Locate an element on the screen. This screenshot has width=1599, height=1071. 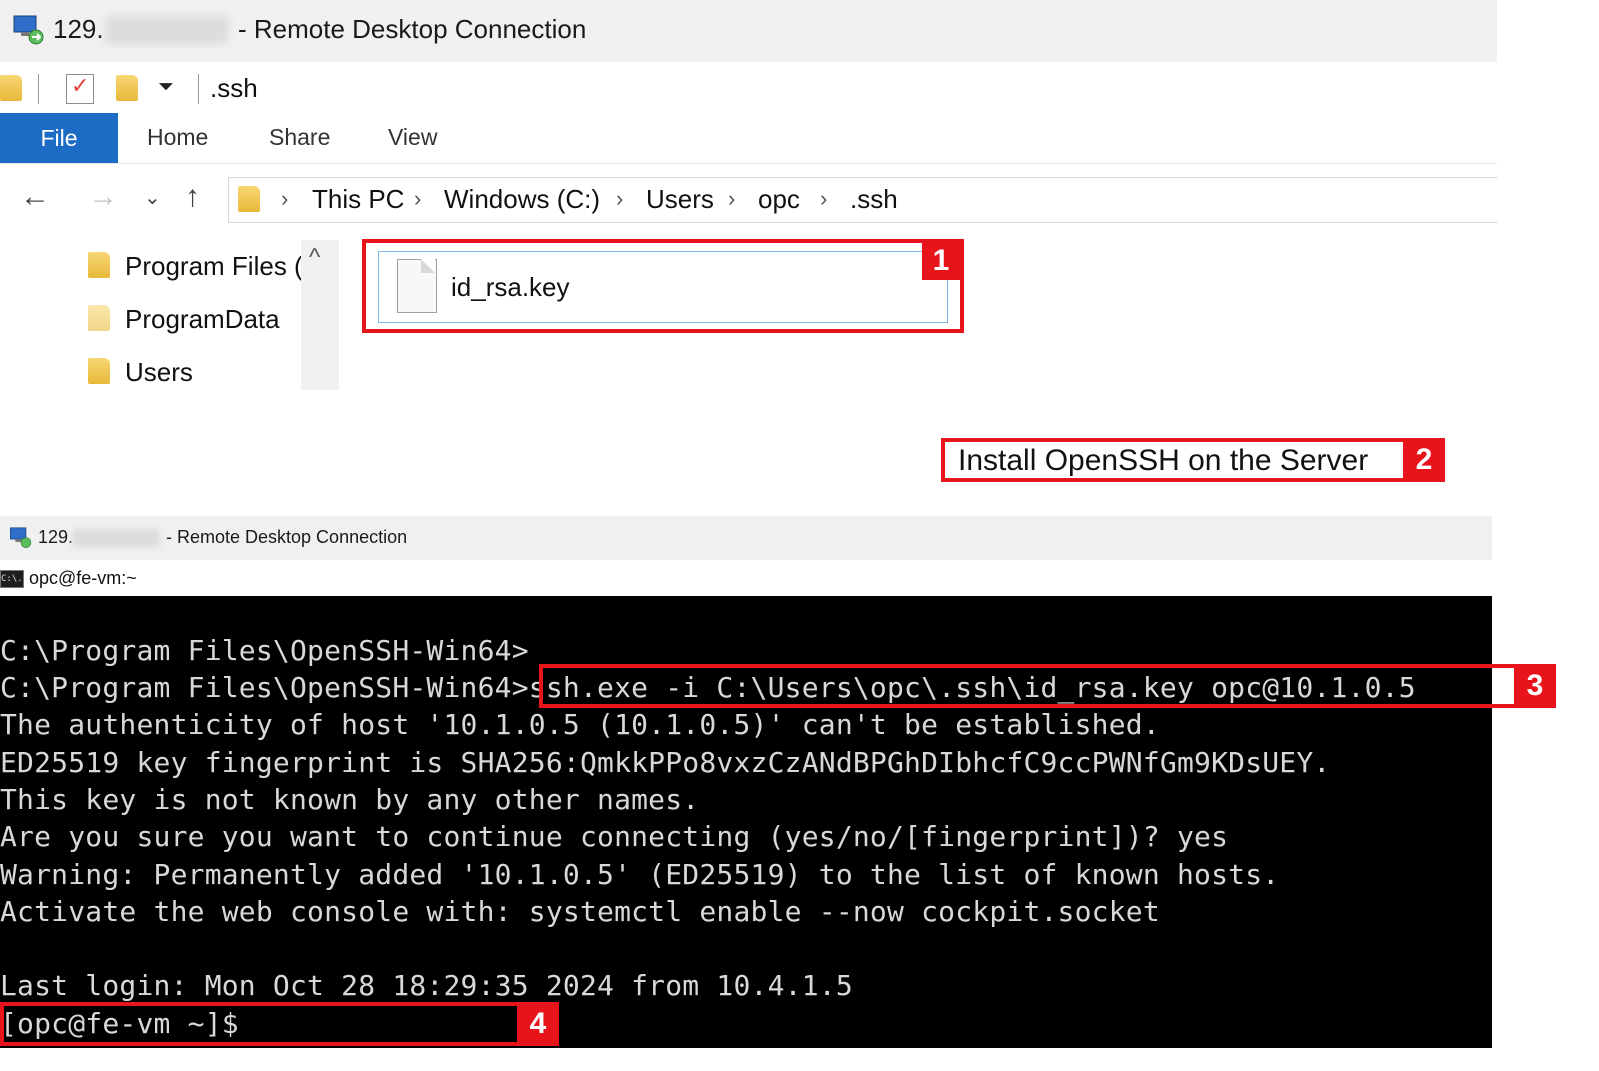
tree-item-programdata: ProgramData is located at coordinates (202, 319).